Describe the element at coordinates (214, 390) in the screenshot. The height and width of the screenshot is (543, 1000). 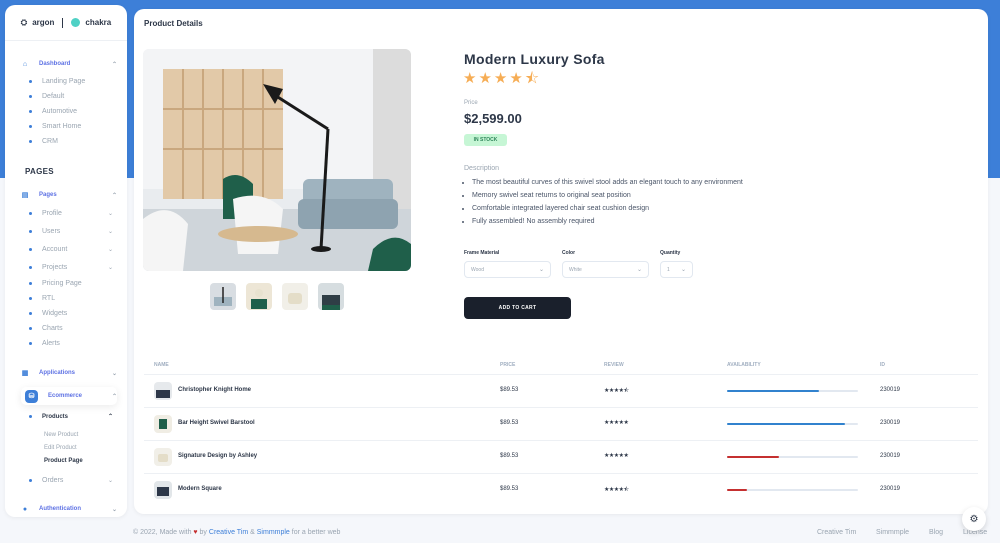
I see `row-name: Christopher Knight Home` at that location.